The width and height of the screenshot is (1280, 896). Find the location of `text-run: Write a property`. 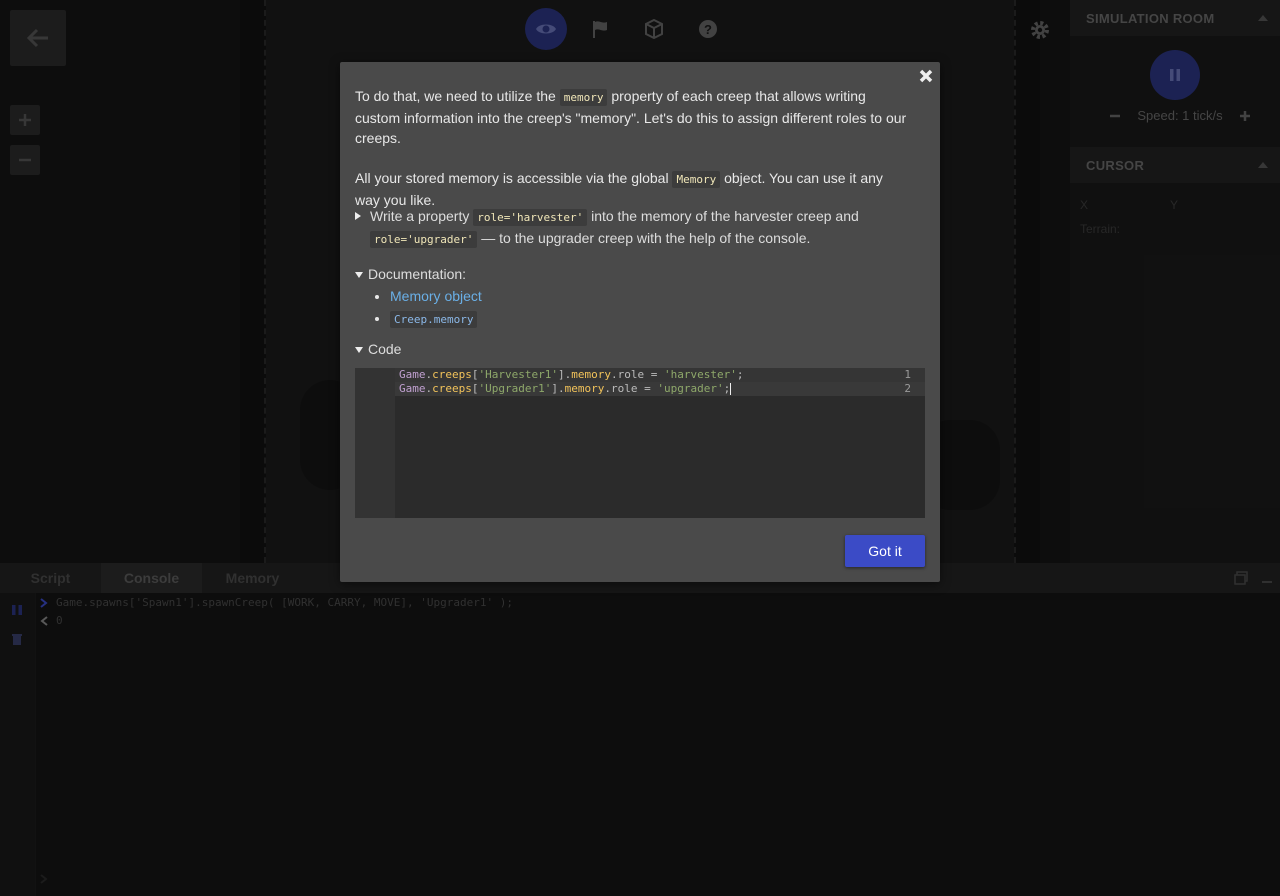

text-run: Write a property is located at coordinates (422, 216).